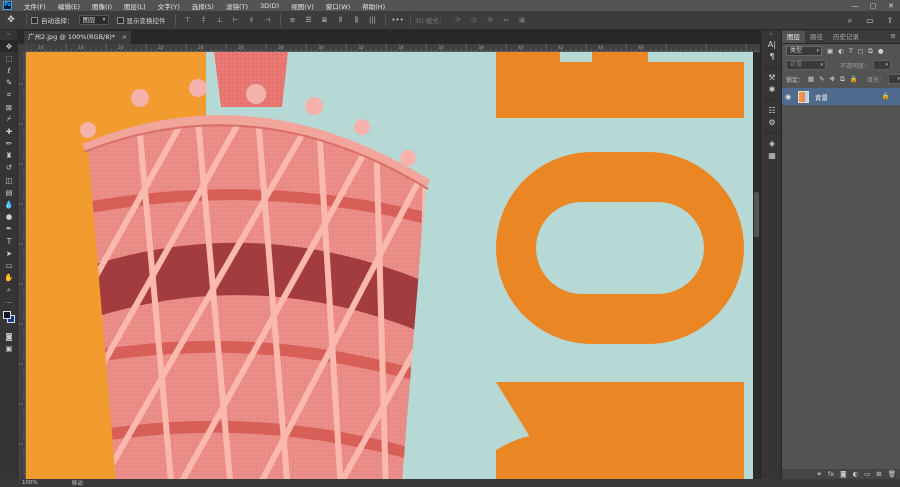 The image size is (900, 487). What do you see at coordinates (772, 156) in the screenshot?
I see `swatches-panel-icon: ▦` at bounding box center [772, 156].